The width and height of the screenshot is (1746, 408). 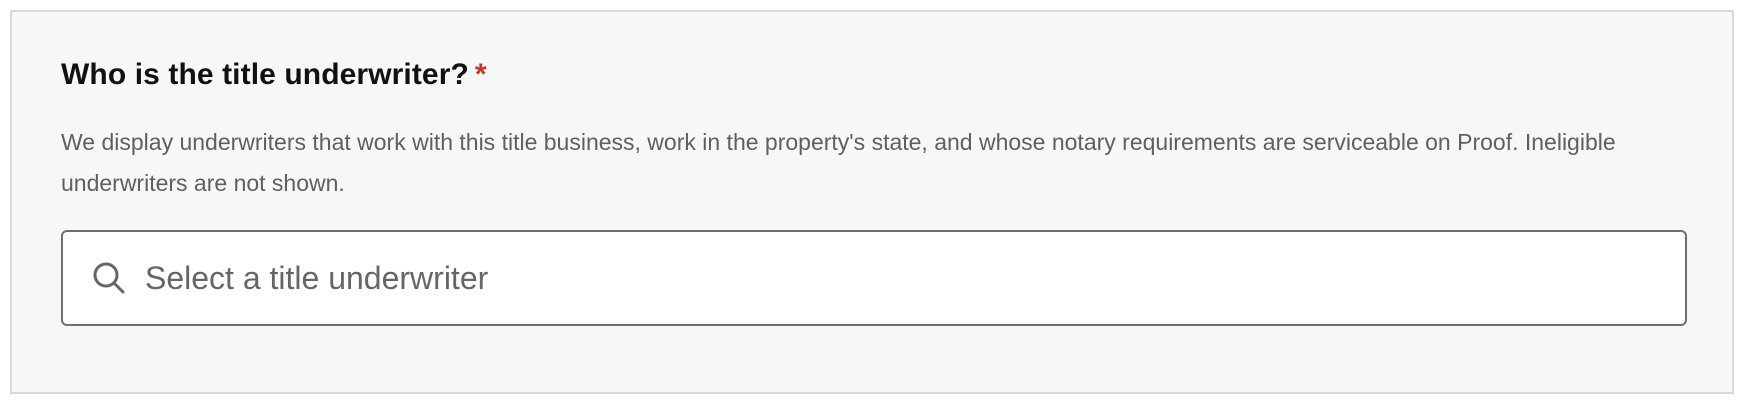 I want to click on underwriter-search-input, so click(x=915, y=278).